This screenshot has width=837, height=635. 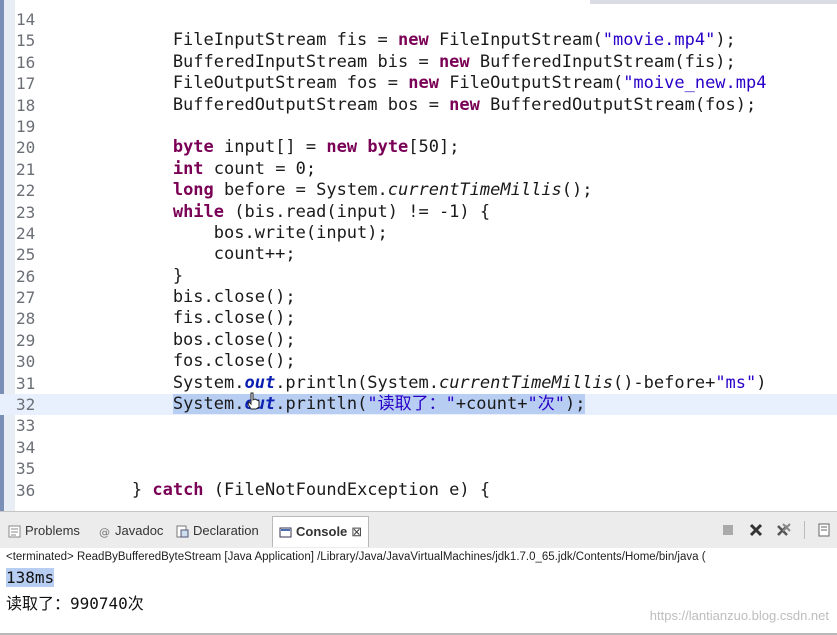 I want to click on code-line: 35, so click(x=418, y=468).